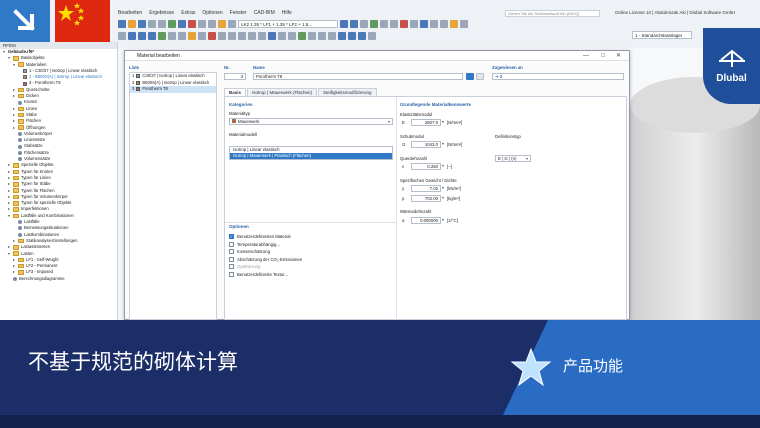 This screenshot has height=428, width=760. I want to click on tab-isotrop-mauerwerk: Isotrop | Mauerwerk (Flächen), so click(282, 92).